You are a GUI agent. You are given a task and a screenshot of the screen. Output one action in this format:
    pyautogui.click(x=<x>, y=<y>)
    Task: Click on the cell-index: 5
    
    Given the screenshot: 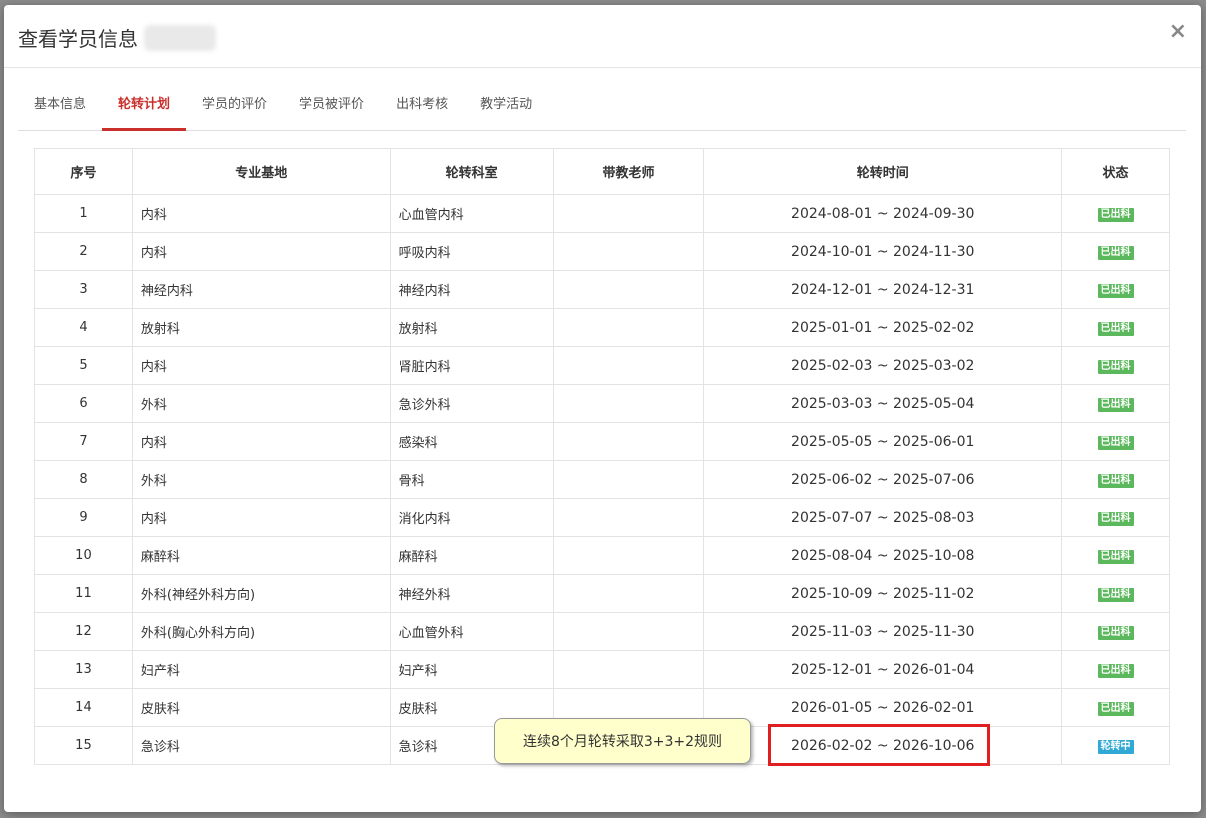 What is the action you would take?
    pyautogui.click(x=83, y=365)
    